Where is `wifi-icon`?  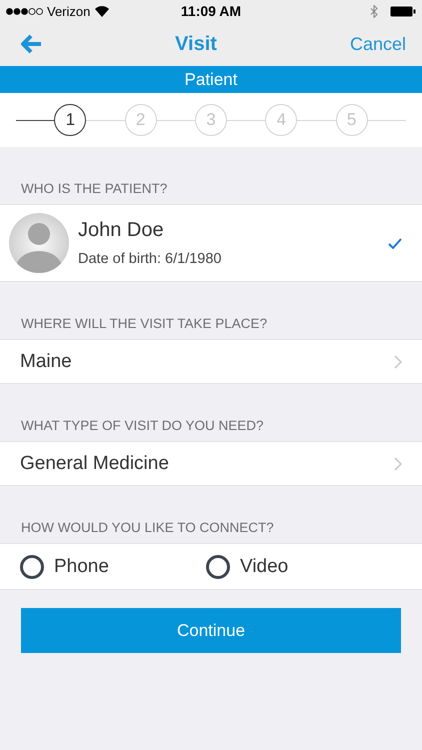 wifi-icon is located at coordinates (102, 11).